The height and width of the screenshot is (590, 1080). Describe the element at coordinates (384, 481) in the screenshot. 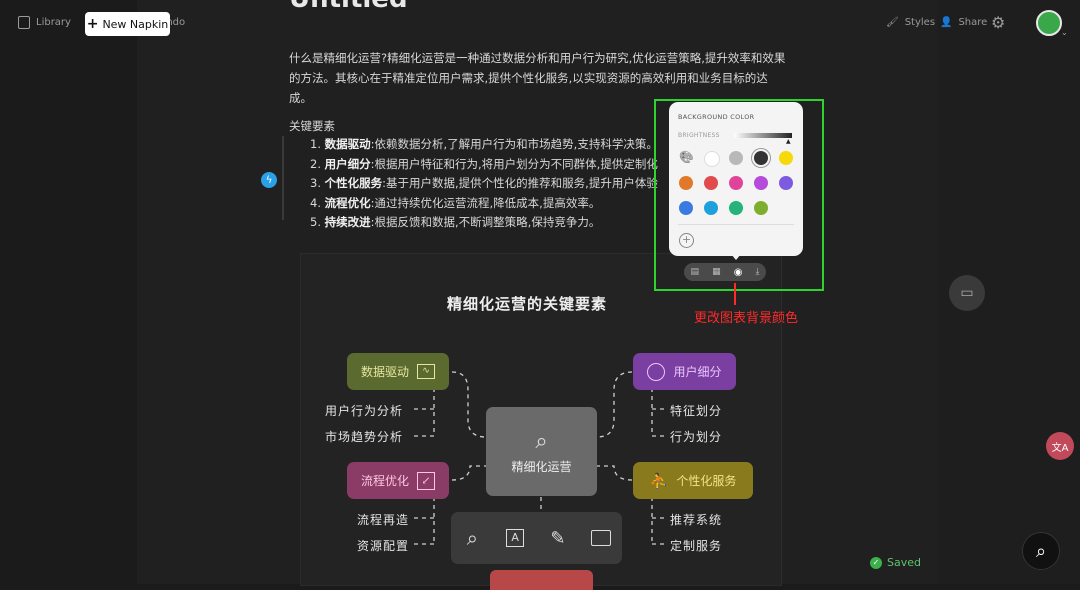

I see `node-process-label: 流程优化` at that location.